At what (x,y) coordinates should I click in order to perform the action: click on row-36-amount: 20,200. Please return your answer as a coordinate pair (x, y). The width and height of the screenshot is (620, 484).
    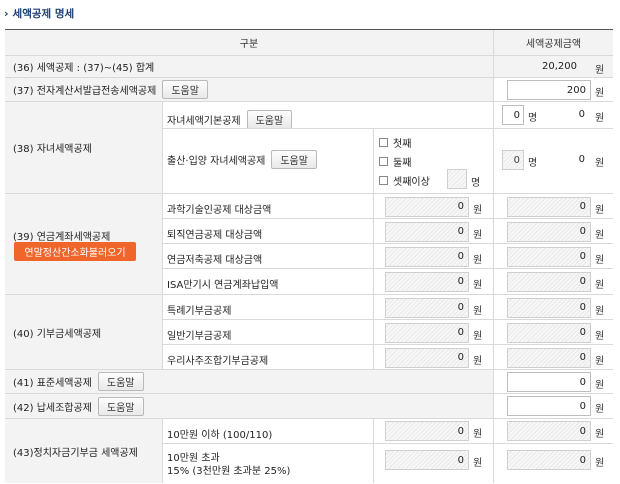
    Looking at the image, I should click on (559, 66).